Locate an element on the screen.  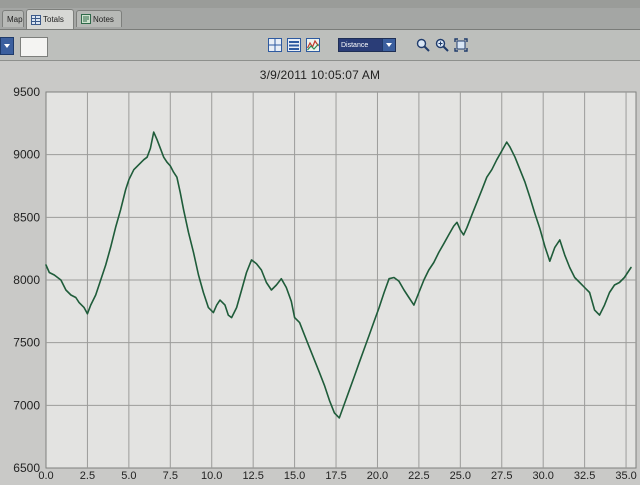
x-tick-label: 20.0 is located at coordinates (377, 475).